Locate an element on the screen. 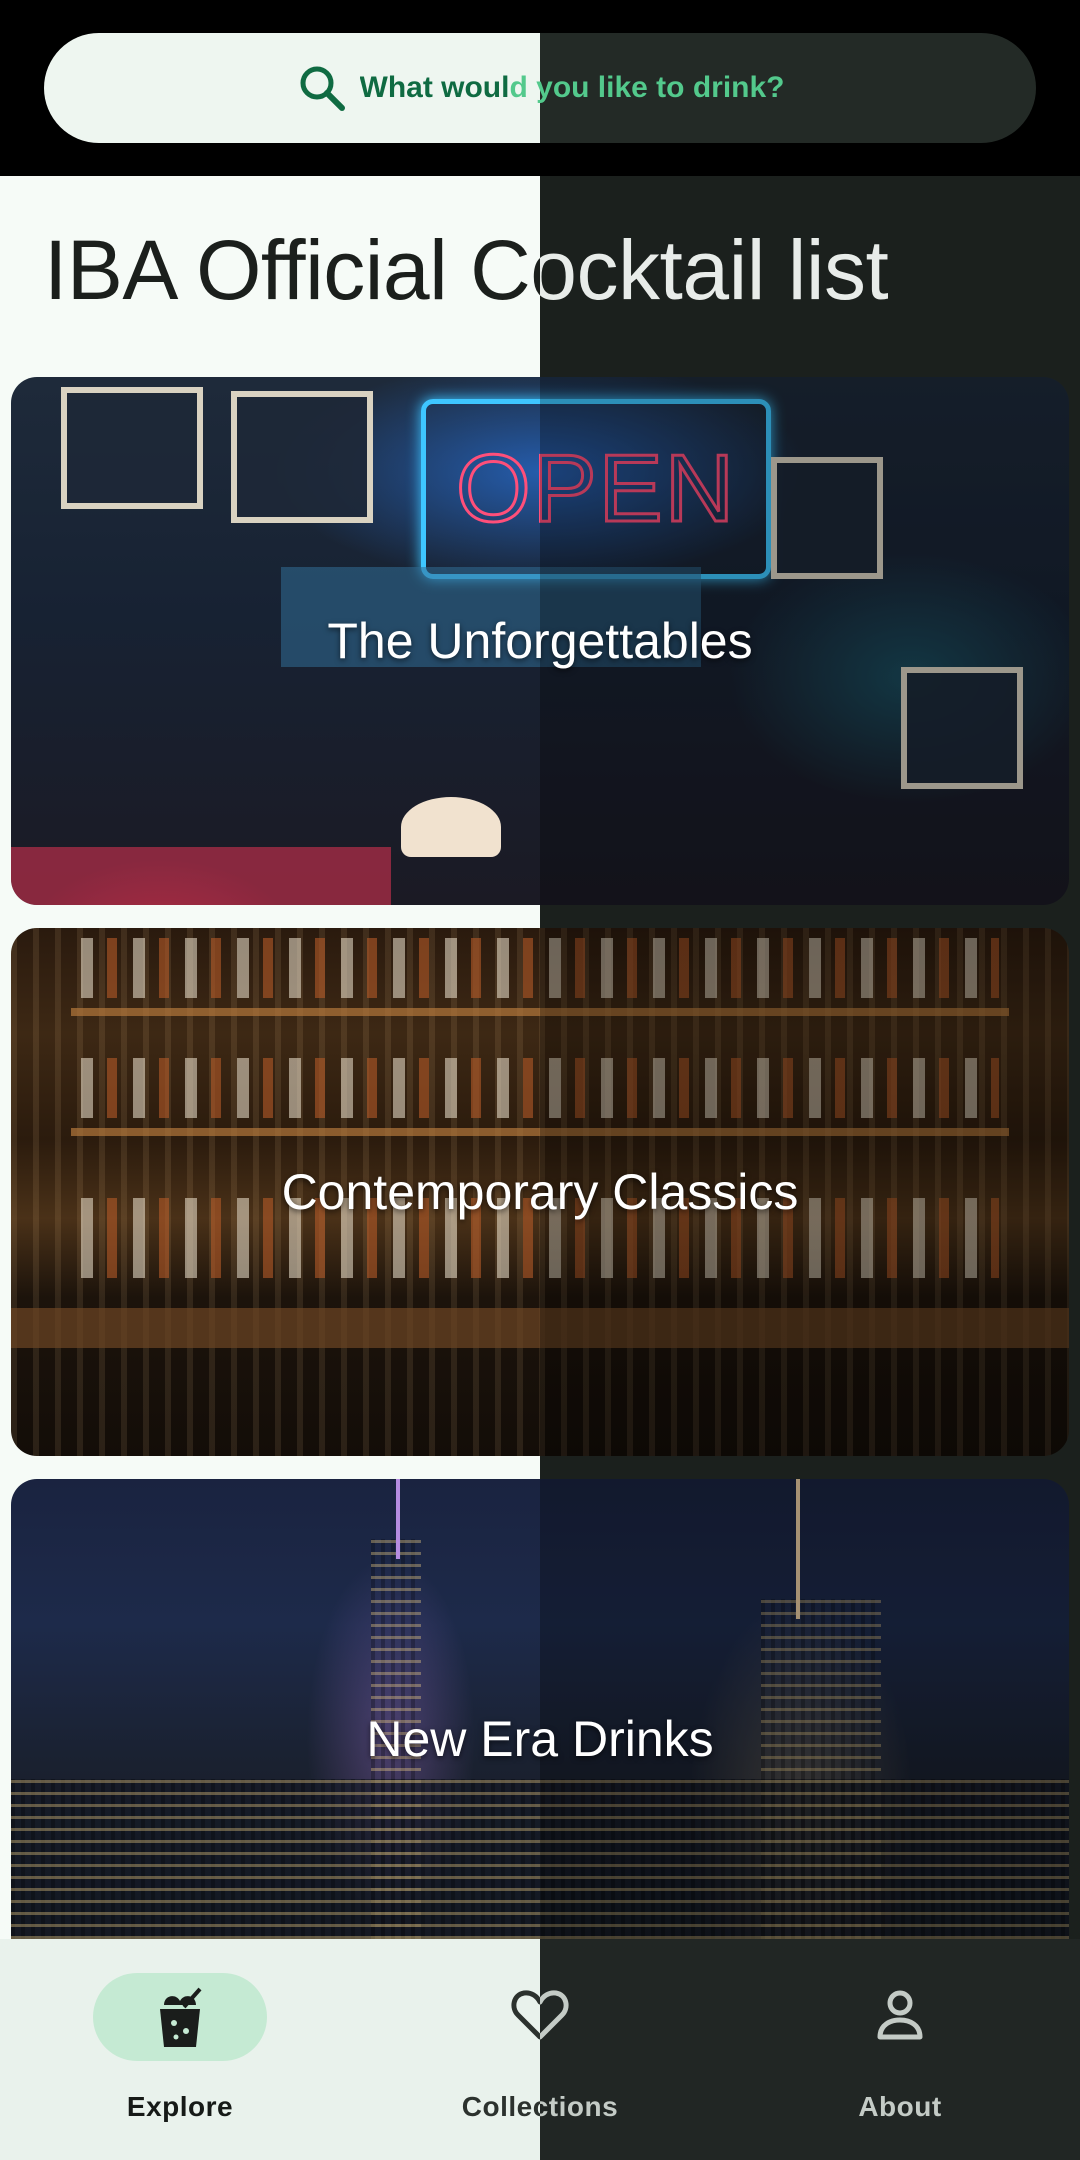  top-app-bar: What would you like to drink? is located at coordinates (540, 88).